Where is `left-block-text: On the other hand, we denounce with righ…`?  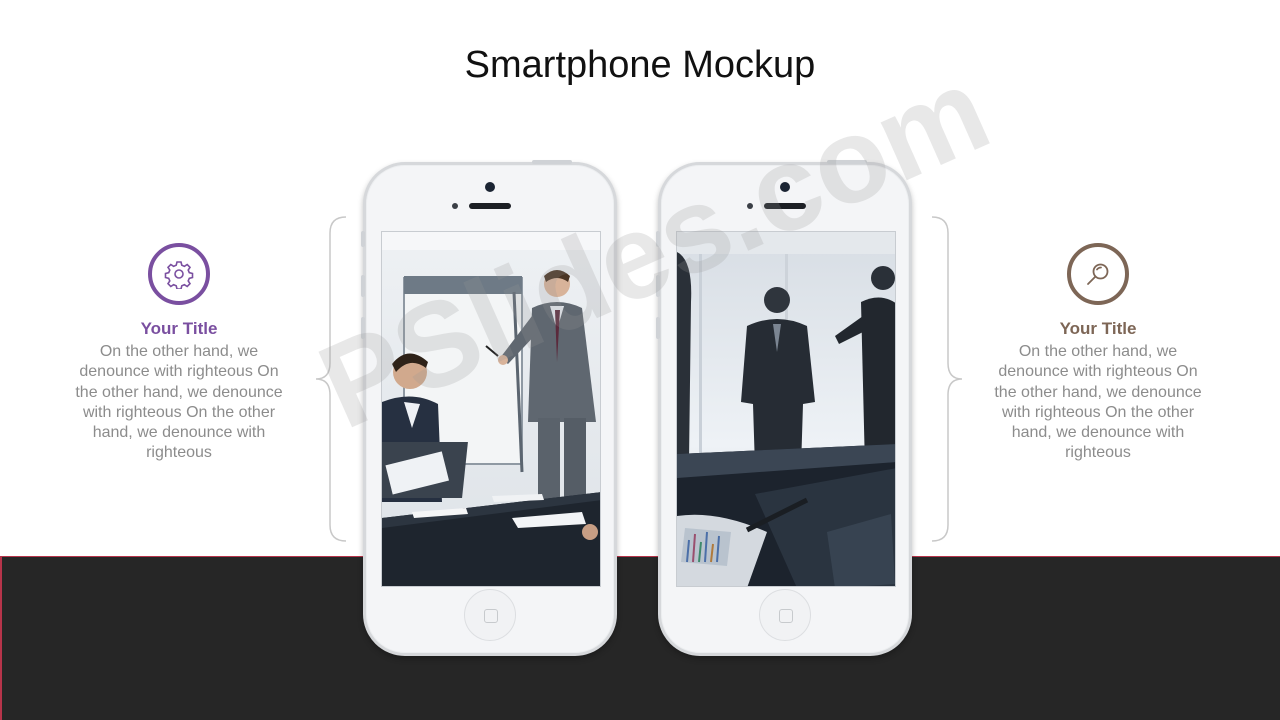
left-block-text: On the other hand, we denounce with righ… is located at coordinates (179, 402).